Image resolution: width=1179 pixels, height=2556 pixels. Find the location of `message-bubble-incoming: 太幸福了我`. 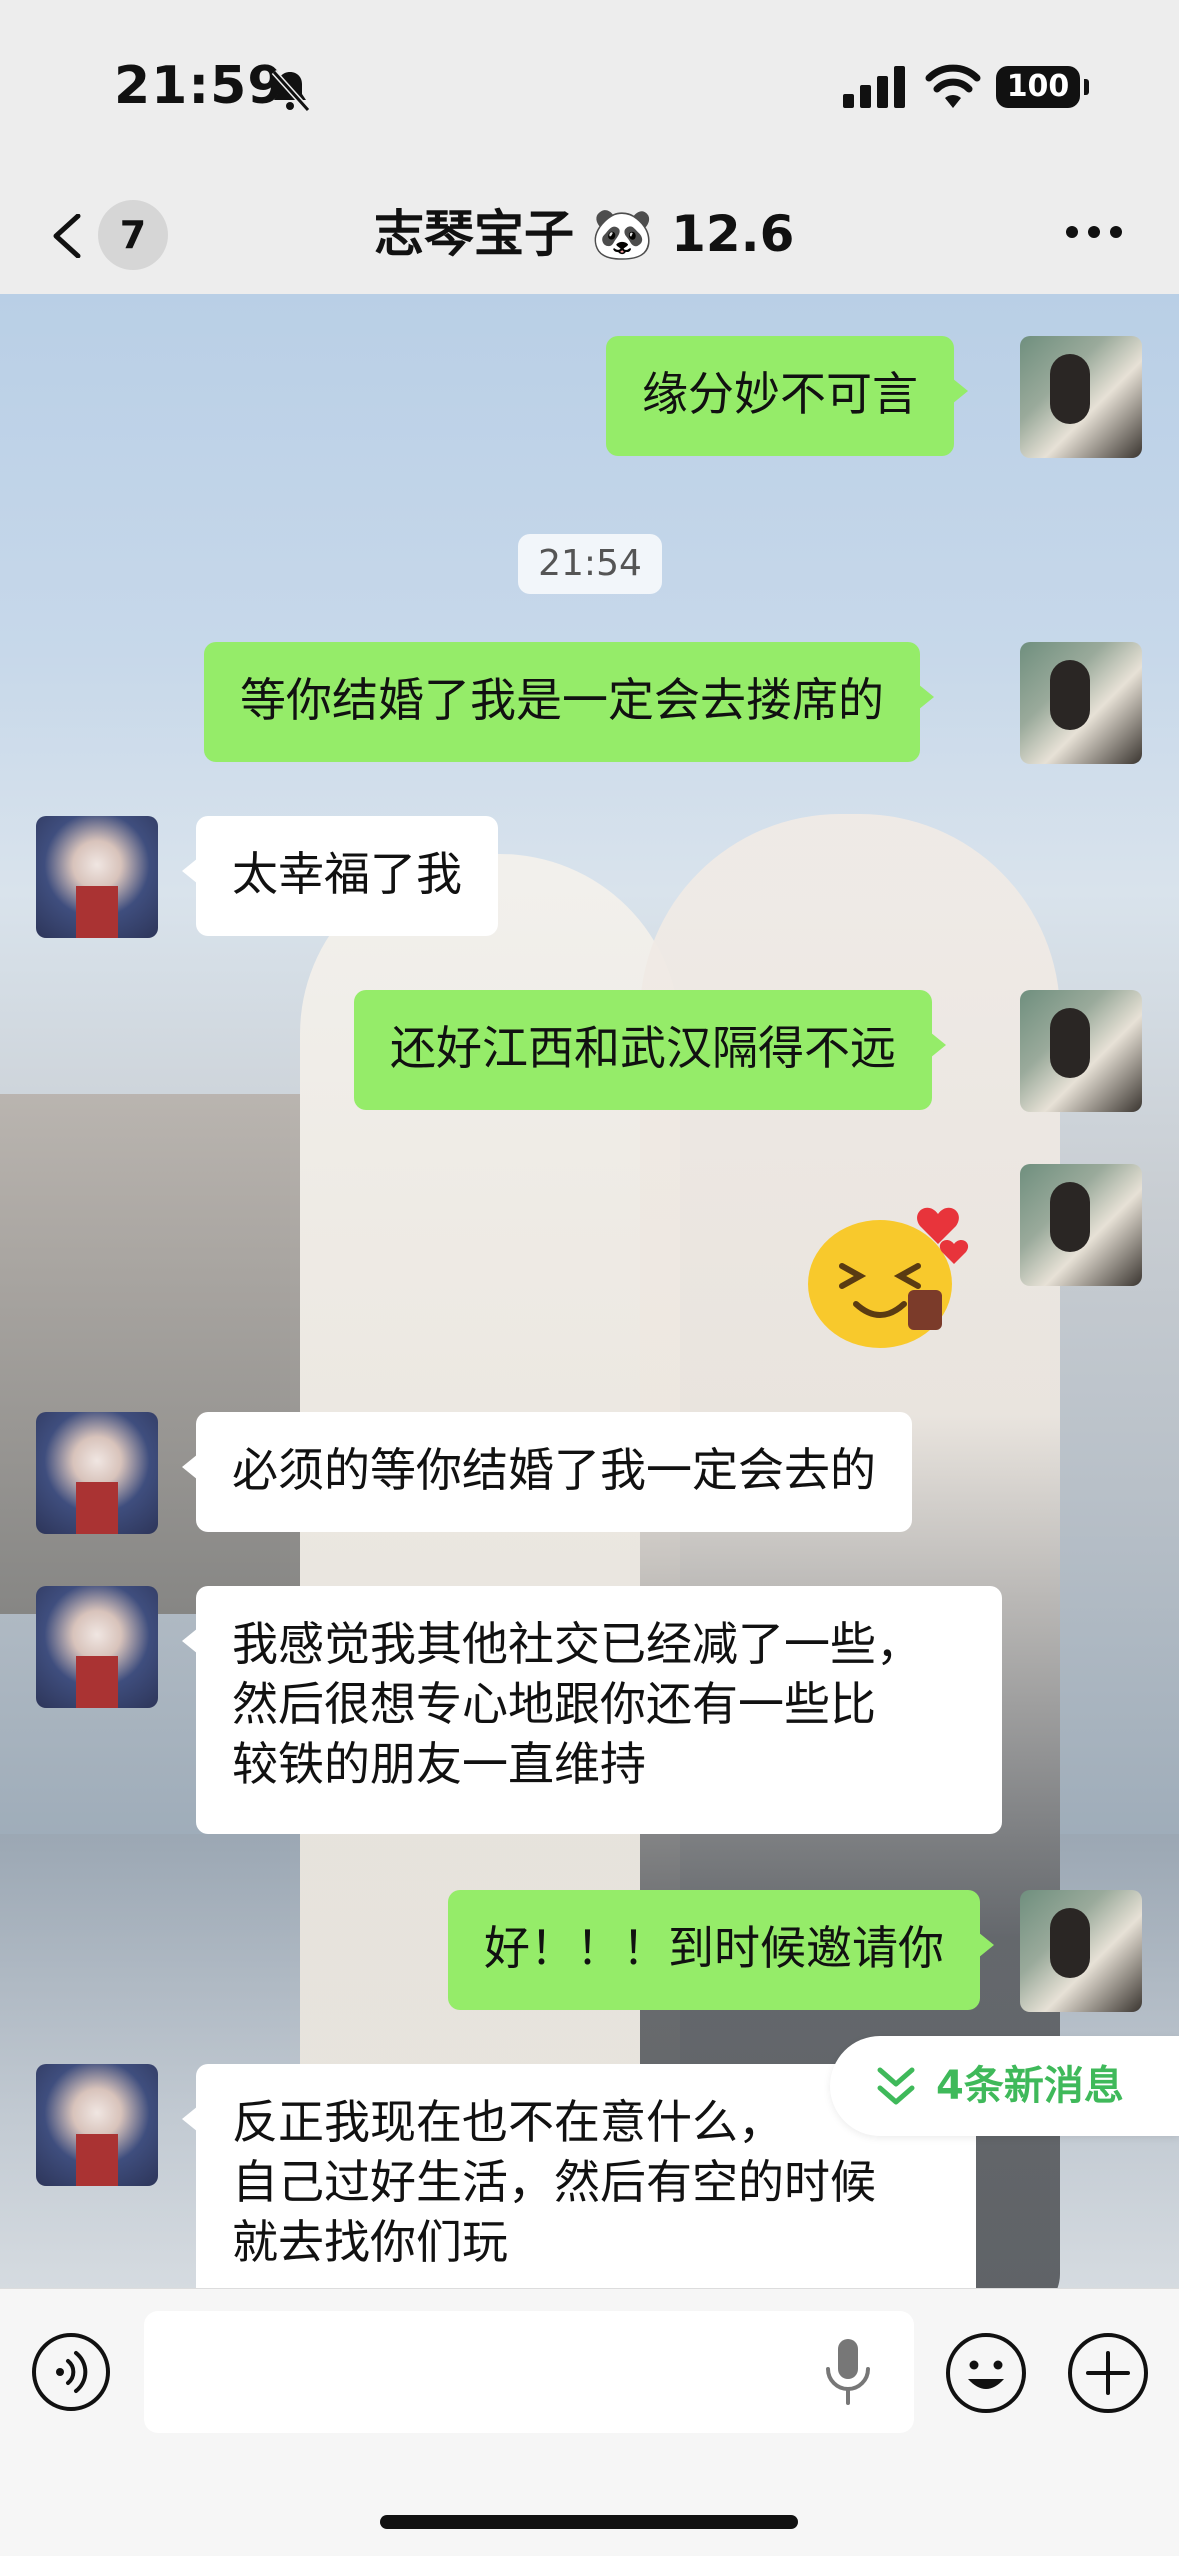

message-bubble-incoming: 太幸福了我 is located at coordinates (340, 876).